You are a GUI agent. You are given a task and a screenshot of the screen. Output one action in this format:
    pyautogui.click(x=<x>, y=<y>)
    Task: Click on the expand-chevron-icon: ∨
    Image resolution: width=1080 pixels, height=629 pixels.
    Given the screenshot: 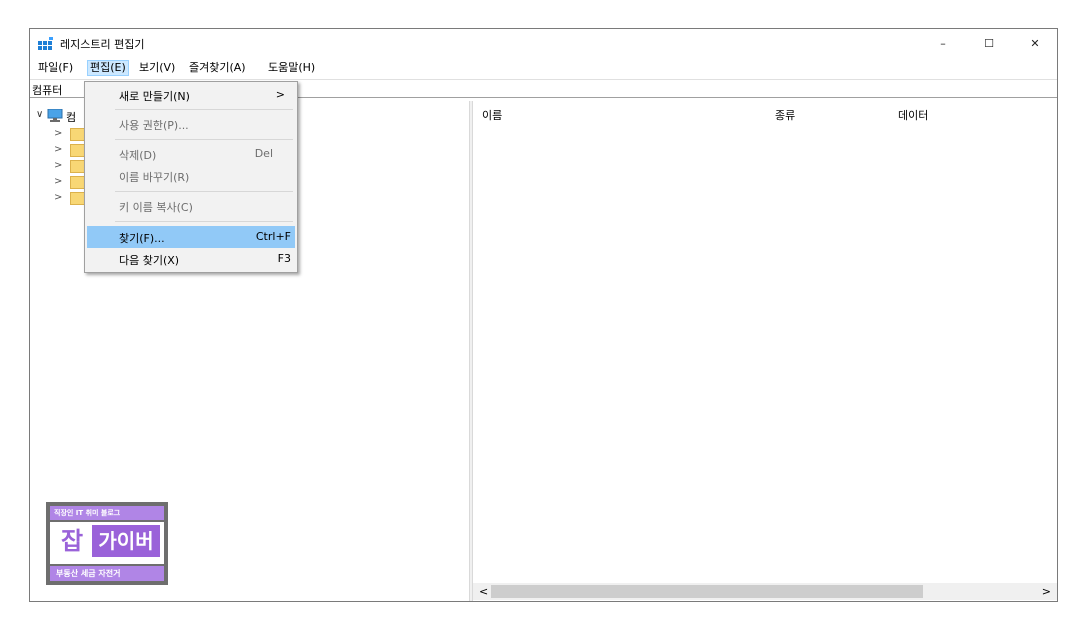 What is the action you would take?
    pyautogui.click(x=41, y=115)
    